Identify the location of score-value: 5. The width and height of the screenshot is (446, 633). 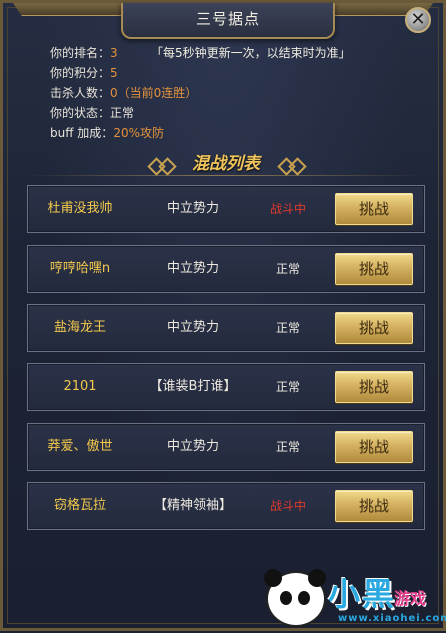
(114, 73).